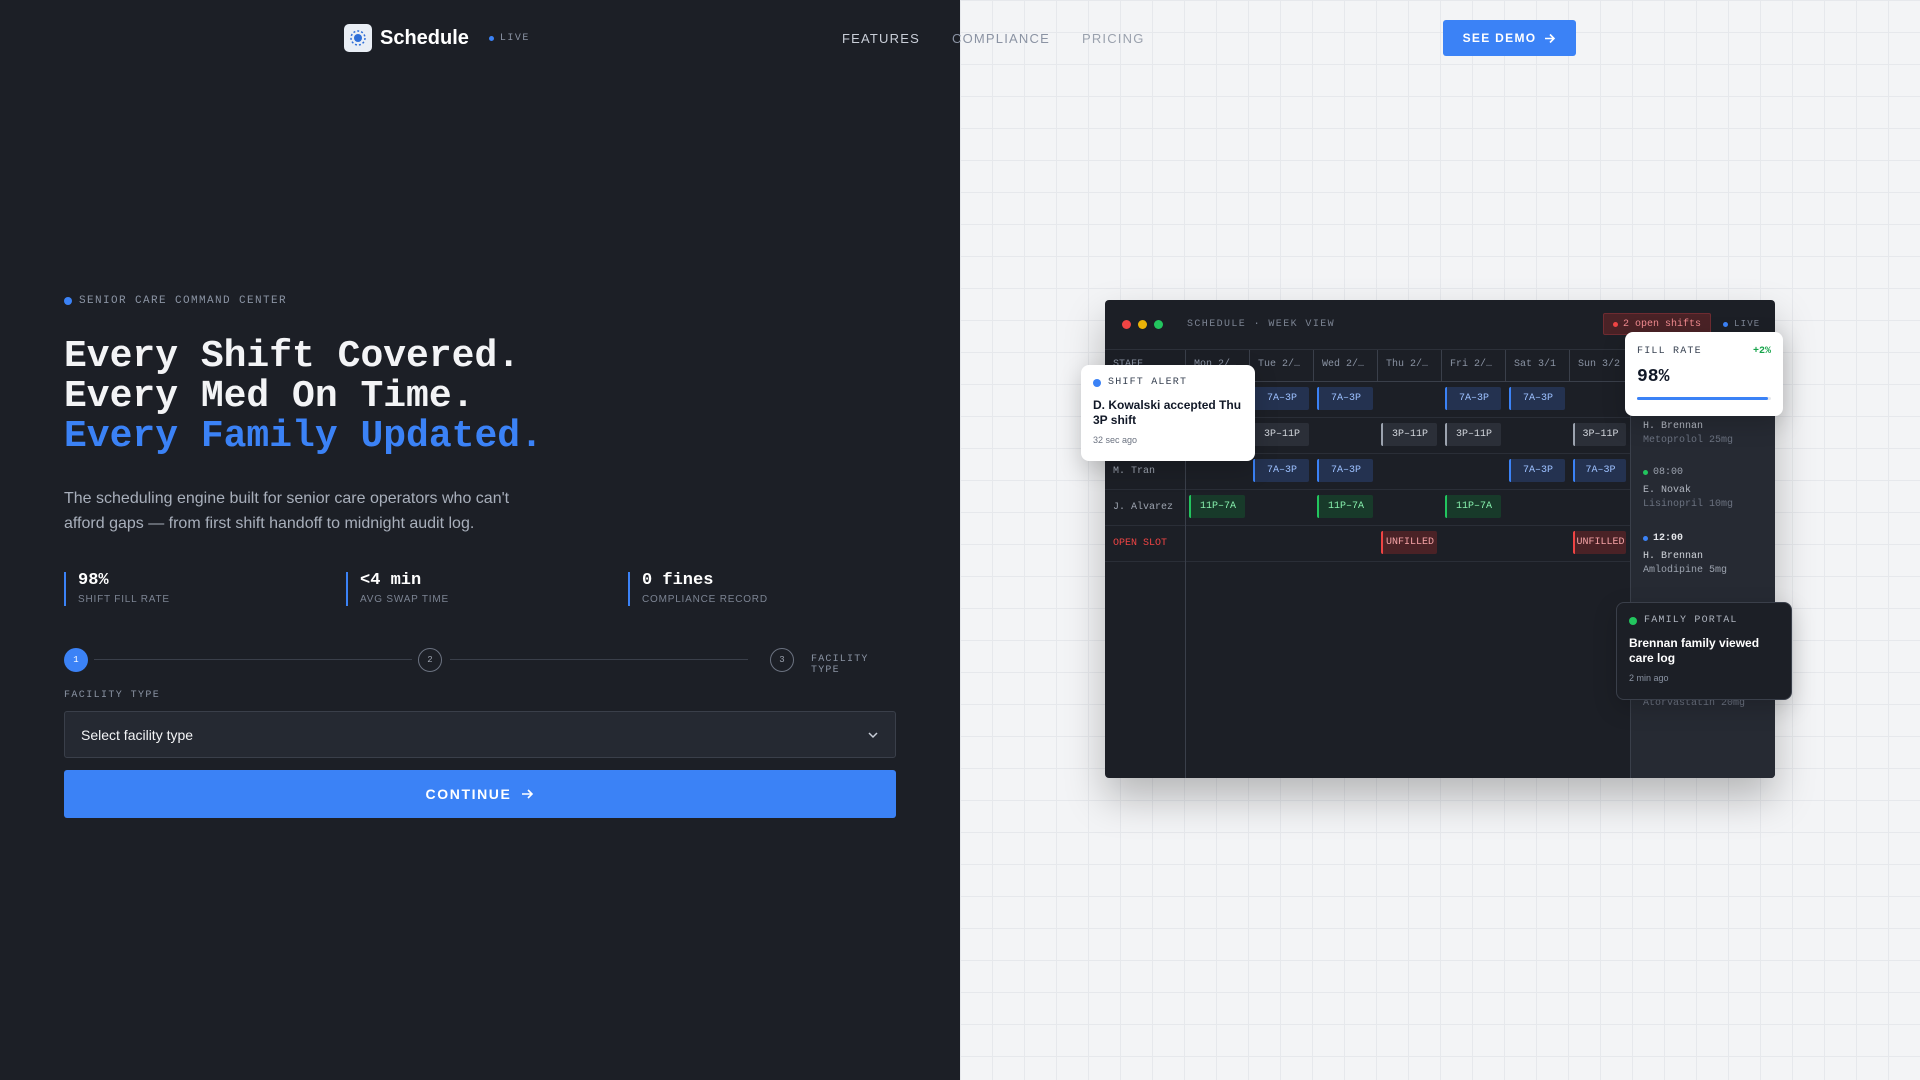  Describe the element at coordinates (1667, 490) in the screenshot. I see `med-resident: E. Novak` at that location.